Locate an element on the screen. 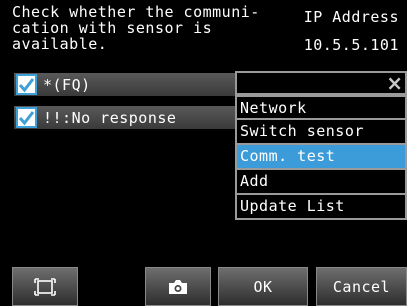  sensor-list-item: !!:No response is located at coordinates (126, 117).